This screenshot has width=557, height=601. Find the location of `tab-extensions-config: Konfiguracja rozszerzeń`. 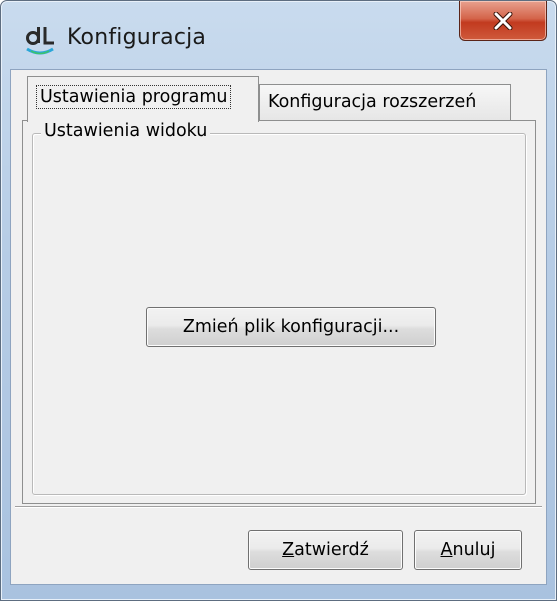

tab-extensions-config: Konfiguracja rozszerzeń is located at coordinates (385, 102).